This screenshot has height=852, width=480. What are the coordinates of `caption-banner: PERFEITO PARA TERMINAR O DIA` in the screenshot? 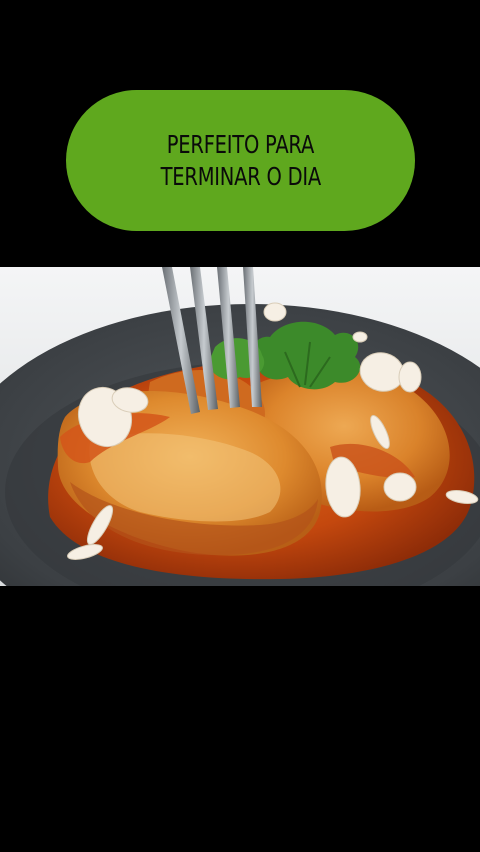 It's located at (240, 160).